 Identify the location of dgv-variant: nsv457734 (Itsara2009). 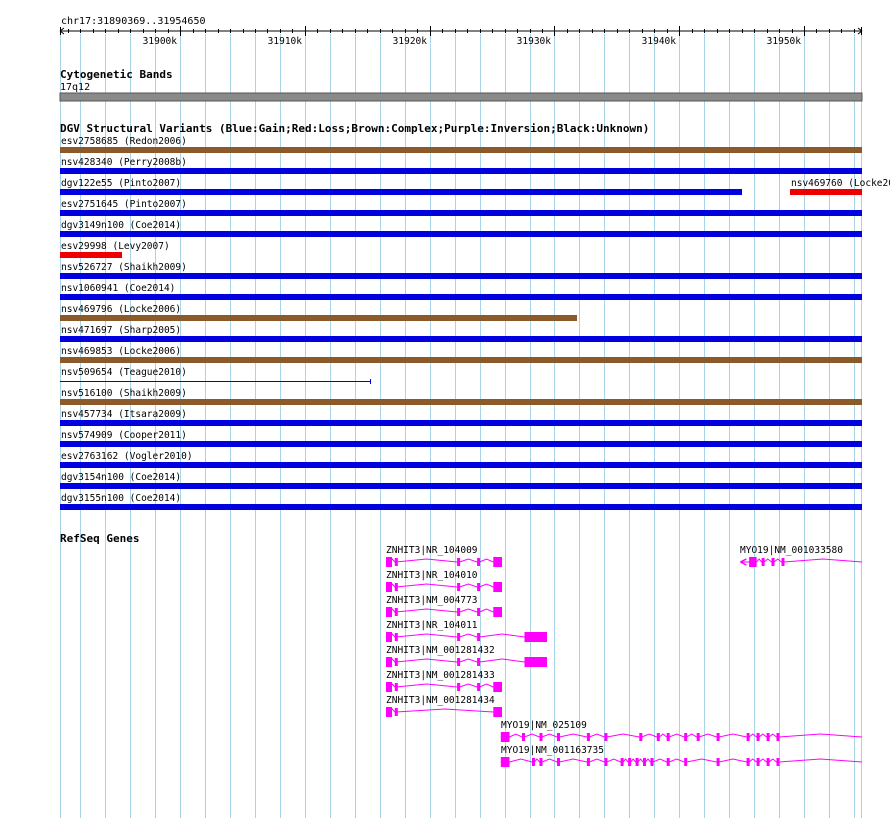
(461, 417).